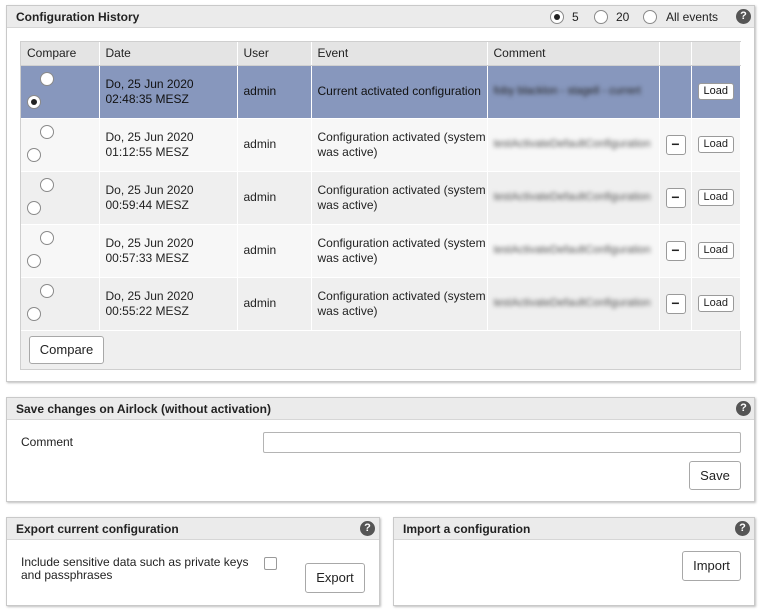 The height and width of the screenshot is (616, 765). Describe the element at coordinates (168, 145) in the screenshot. I see `date-cell: Do, 25 Jun 2020 01:12:55 MESZ` at that location.